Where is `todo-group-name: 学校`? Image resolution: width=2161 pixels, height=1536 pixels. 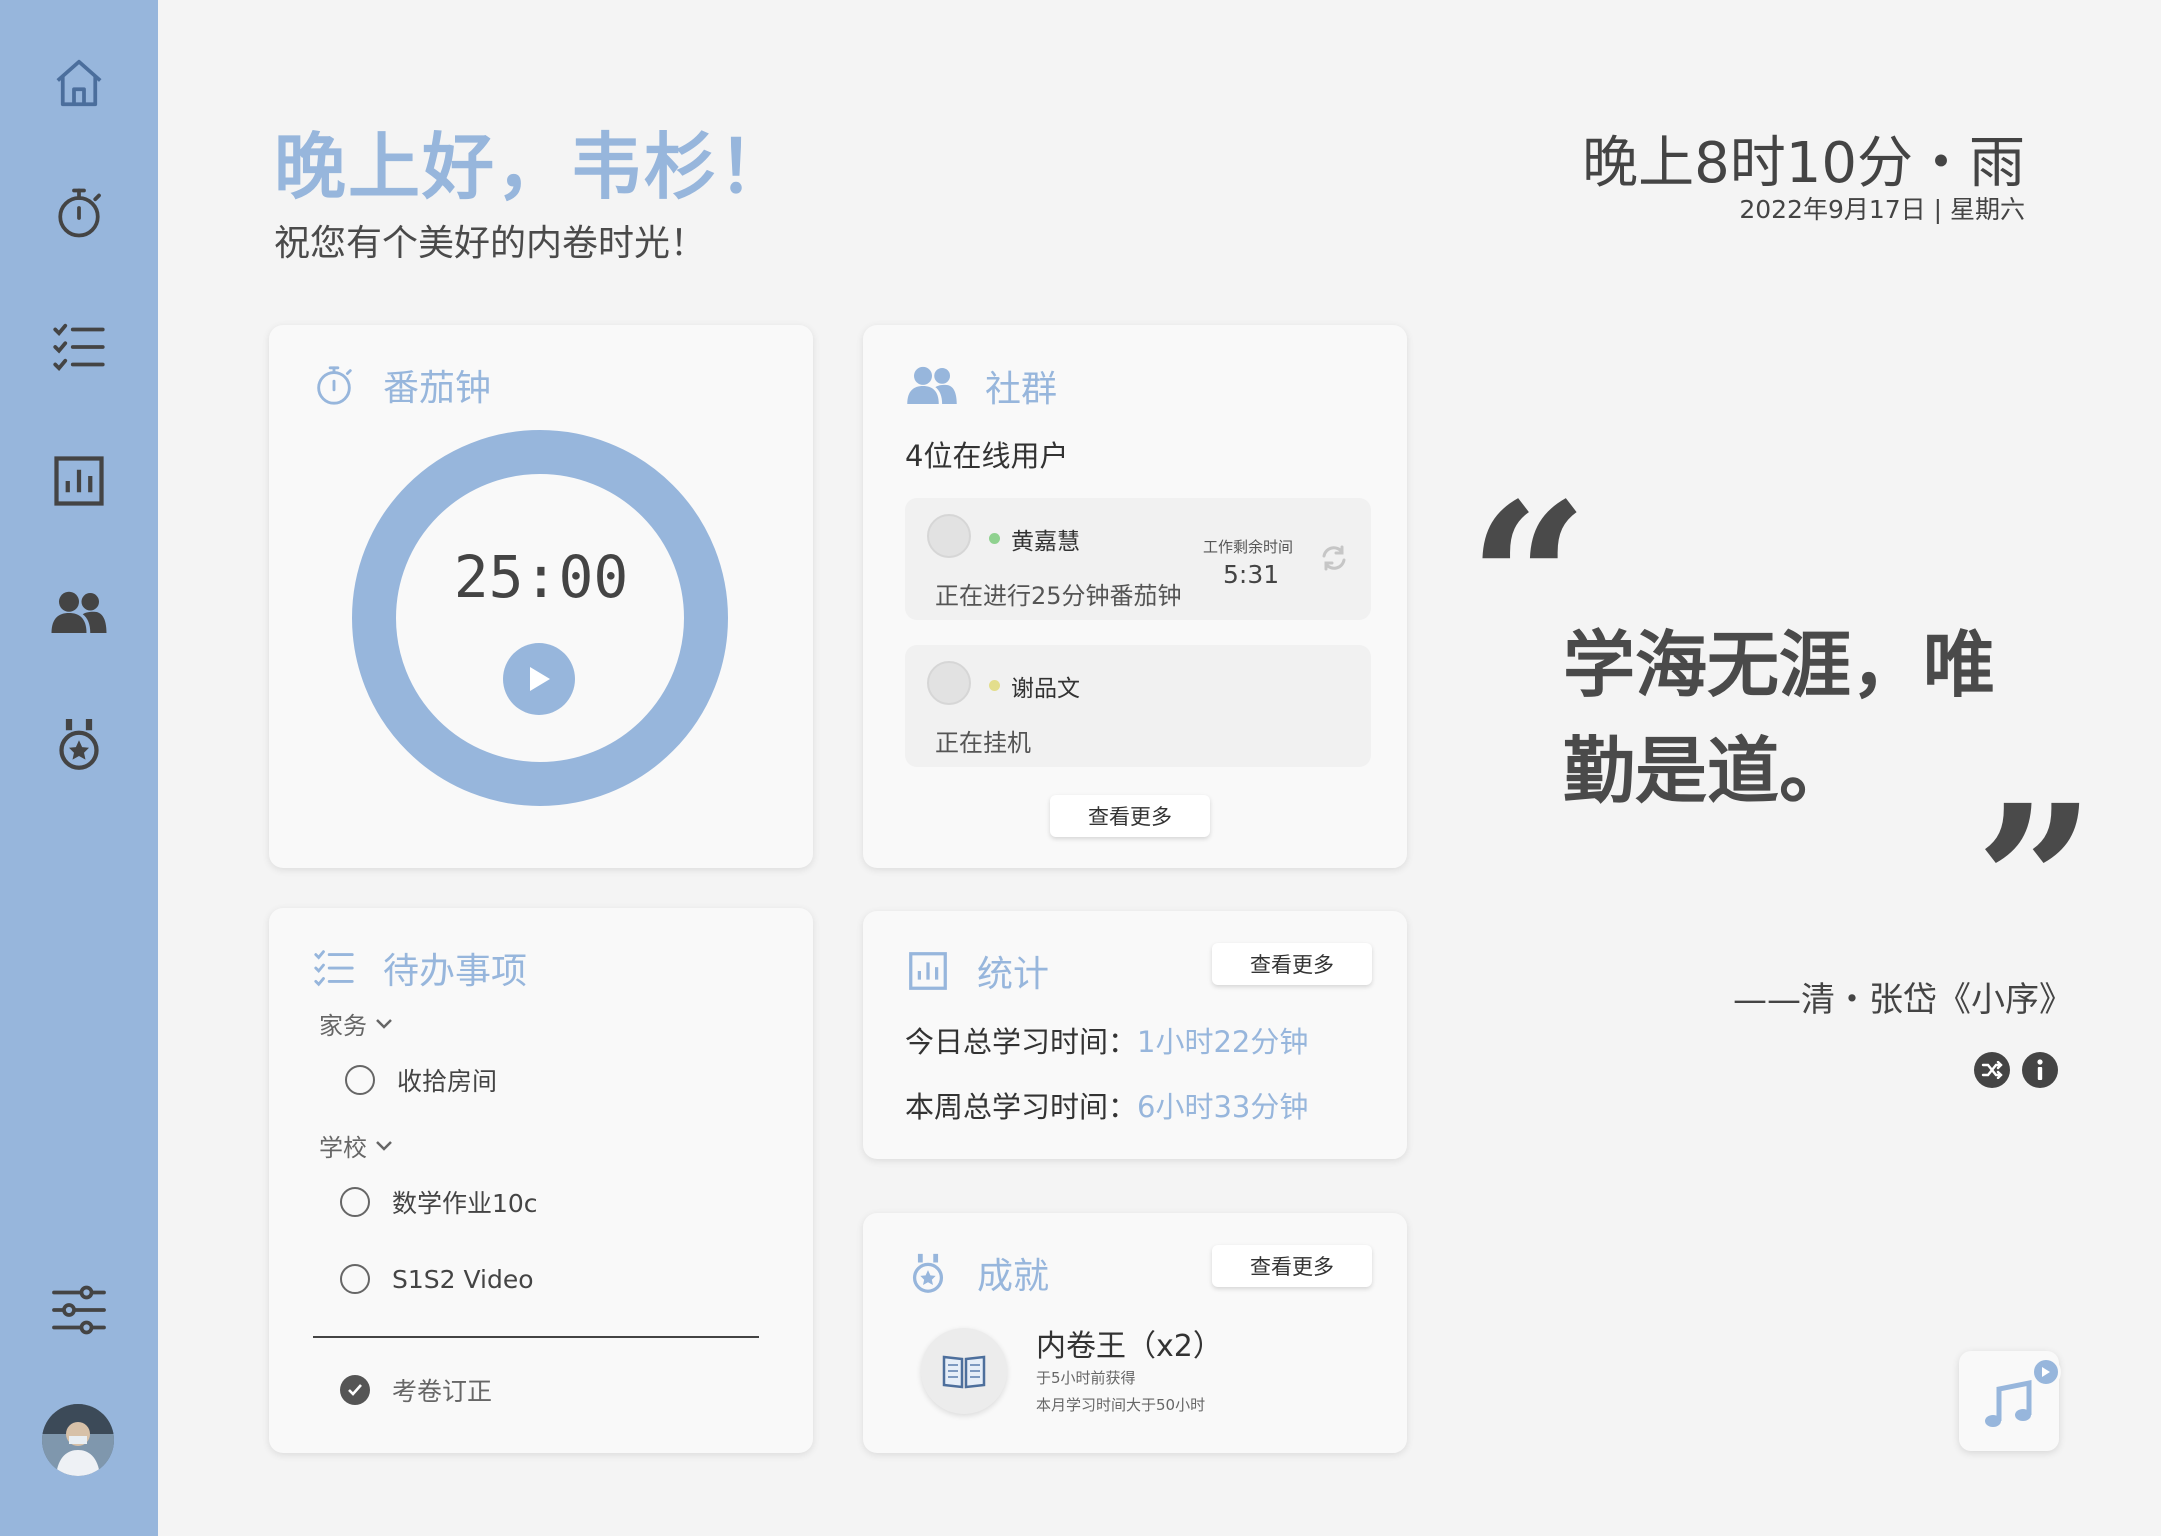 todo-group-name: 学校 is located at coordinates (343, 1148).